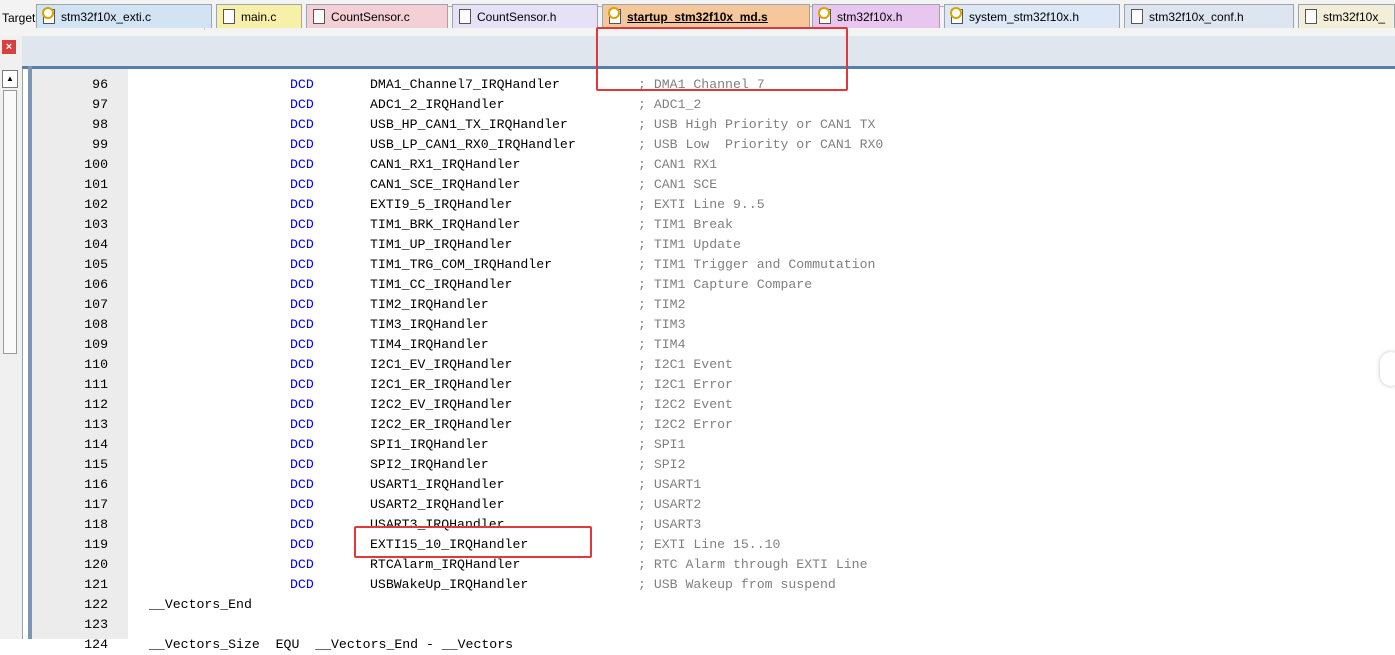 Image resolution: width=1395 pixels, height=655 pixels. Describe the element at coordinates (870, 17) in the screenshot. I see `tab-label: stm32f10x.h` at that location.